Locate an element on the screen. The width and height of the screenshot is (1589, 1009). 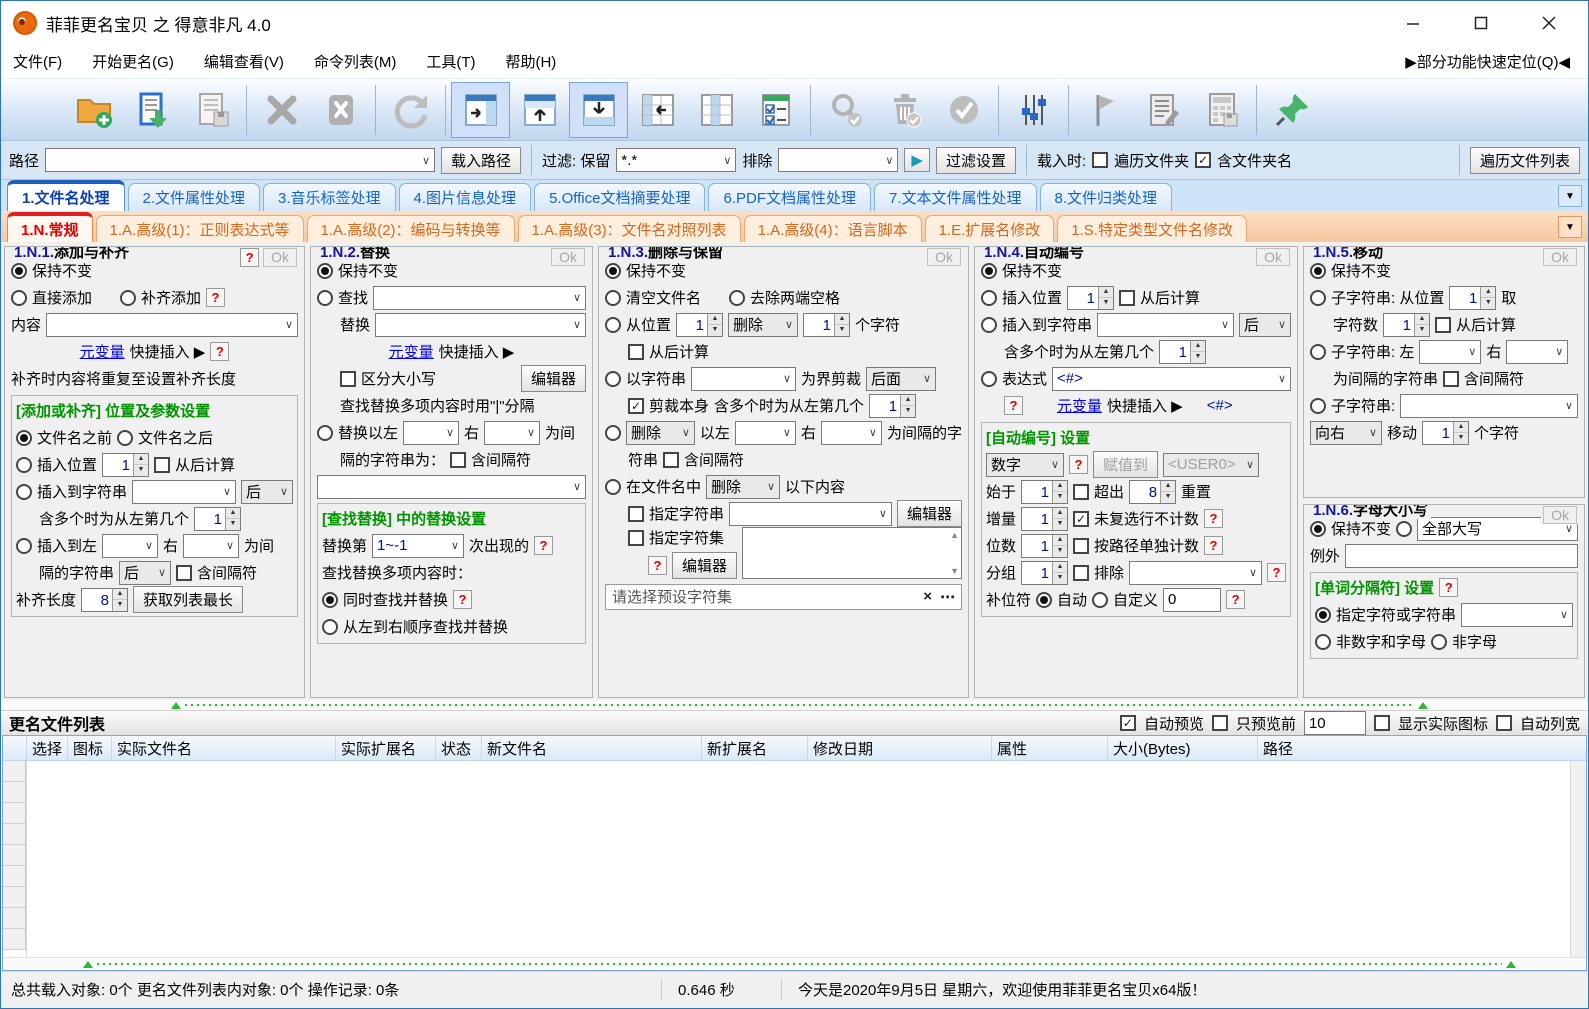
auto-column-width-checkbox is located at coordinates (1503, 723).